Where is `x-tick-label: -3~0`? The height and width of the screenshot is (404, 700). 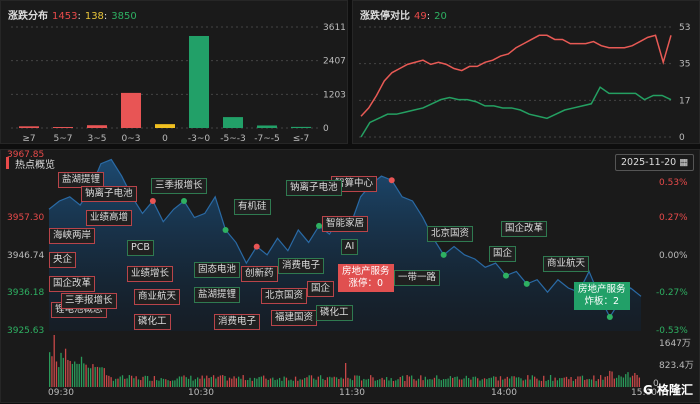 x-tick-label: -3~0 is located at coordinates (199, 139).